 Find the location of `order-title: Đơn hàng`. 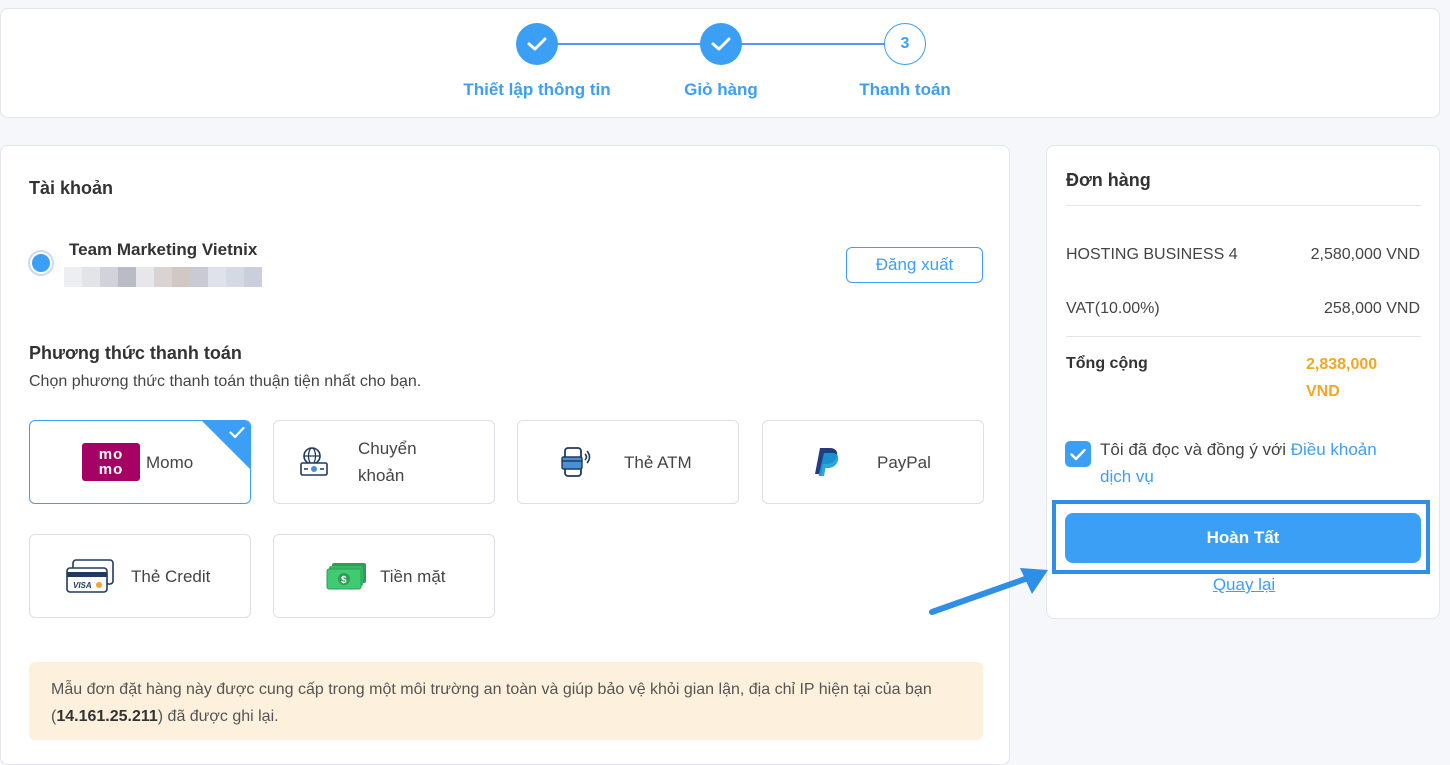

order-title: Đơn hàng is located at coordinates (1108, 180).